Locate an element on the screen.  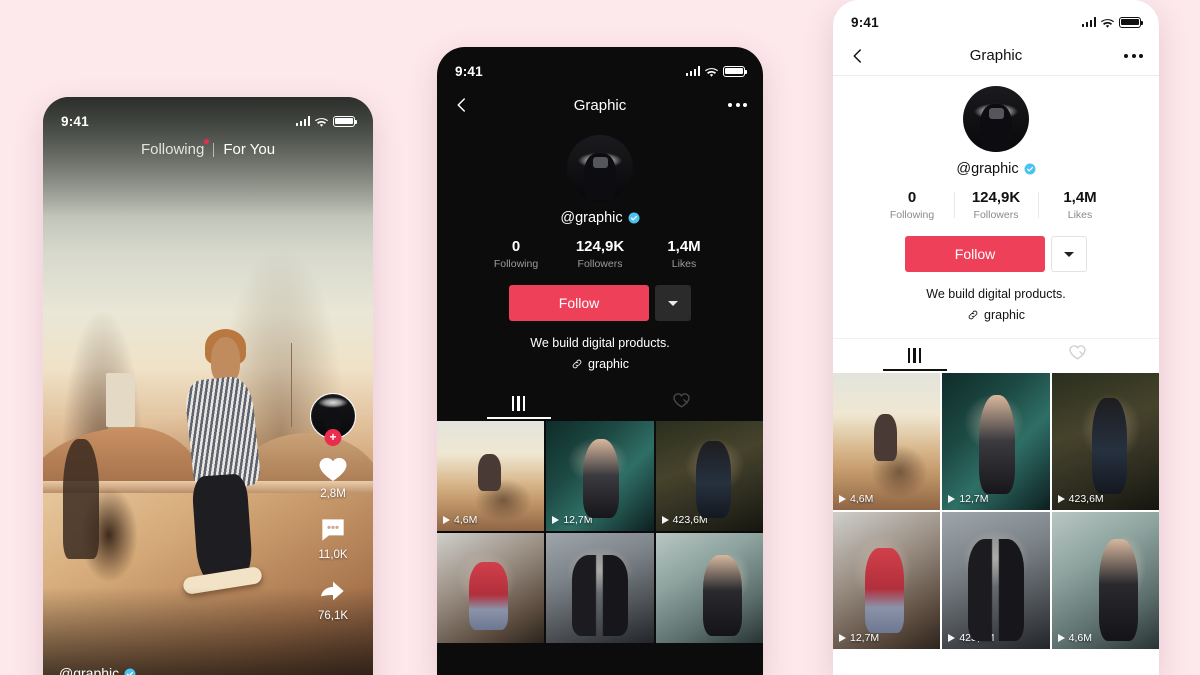
feed-username: @graphic is located at coordinates (89, 670).